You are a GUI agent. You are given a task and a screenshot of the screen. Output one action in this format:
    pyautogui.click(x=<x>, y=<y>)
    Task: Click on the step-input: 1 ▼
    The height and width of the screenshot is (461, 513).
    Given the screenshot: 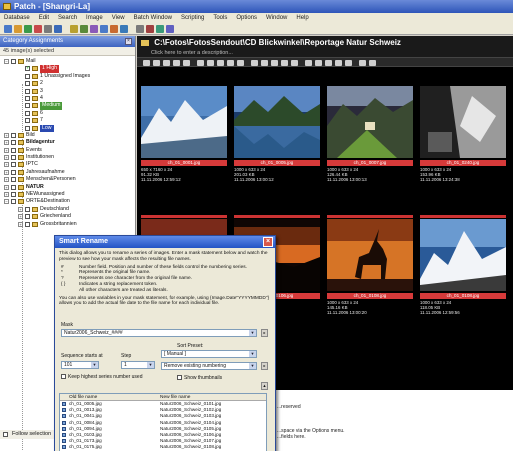 What is the action you would take?
    pyautogui.click(x=138, y=365)
    